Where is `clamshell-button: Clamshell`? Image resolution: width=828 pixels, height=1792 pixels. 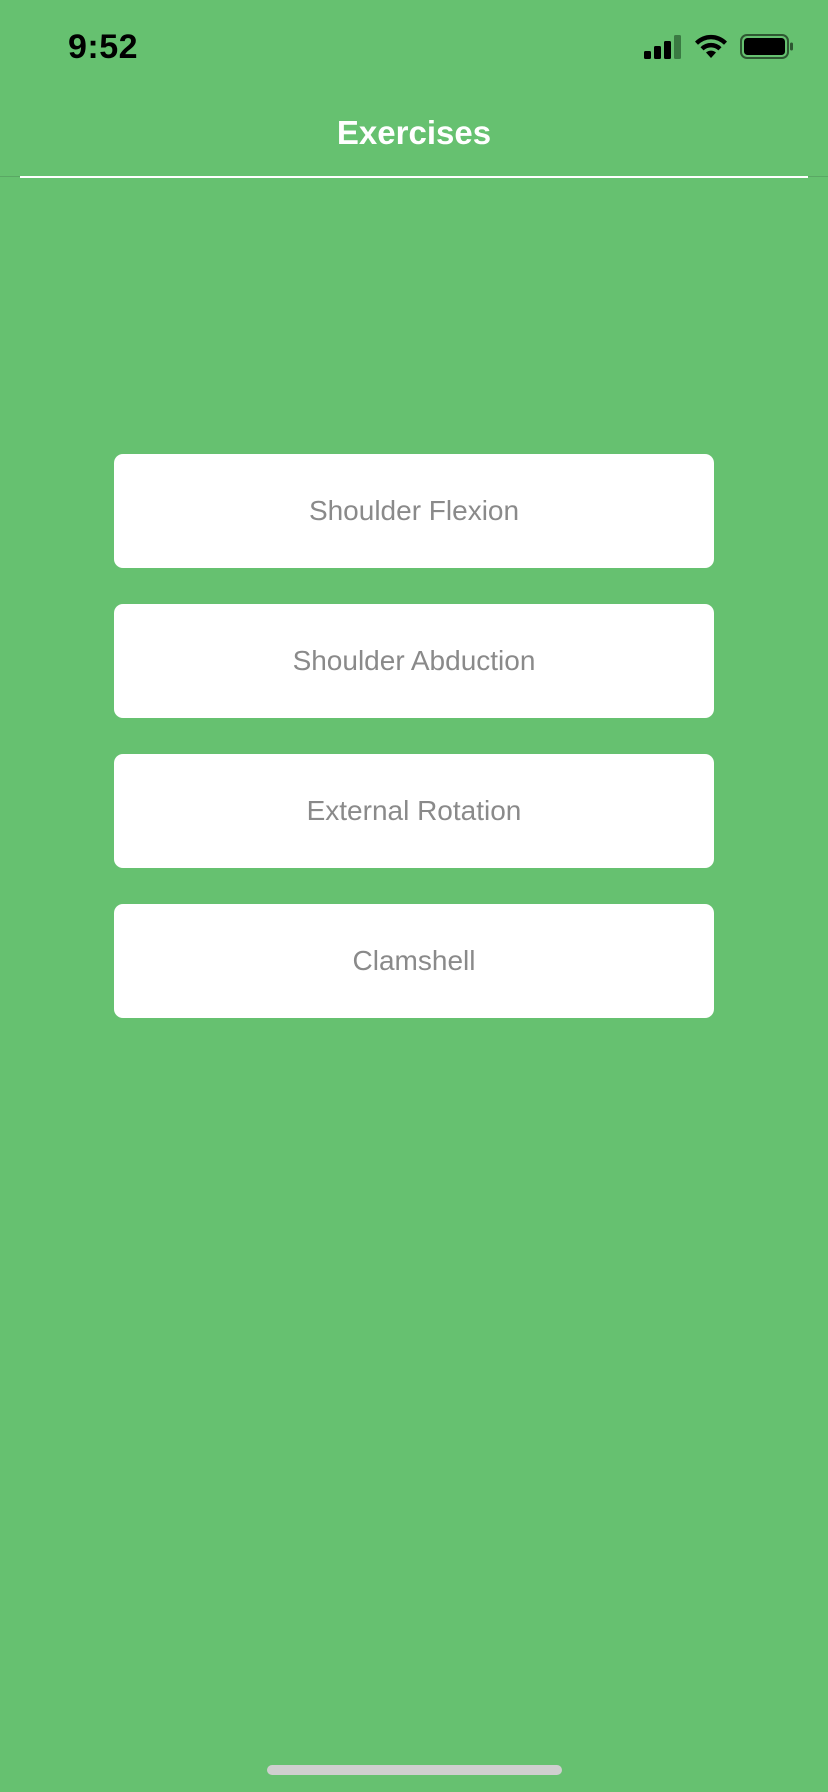
clamshell-button: Clamshell is located at coordinates (414, 961).